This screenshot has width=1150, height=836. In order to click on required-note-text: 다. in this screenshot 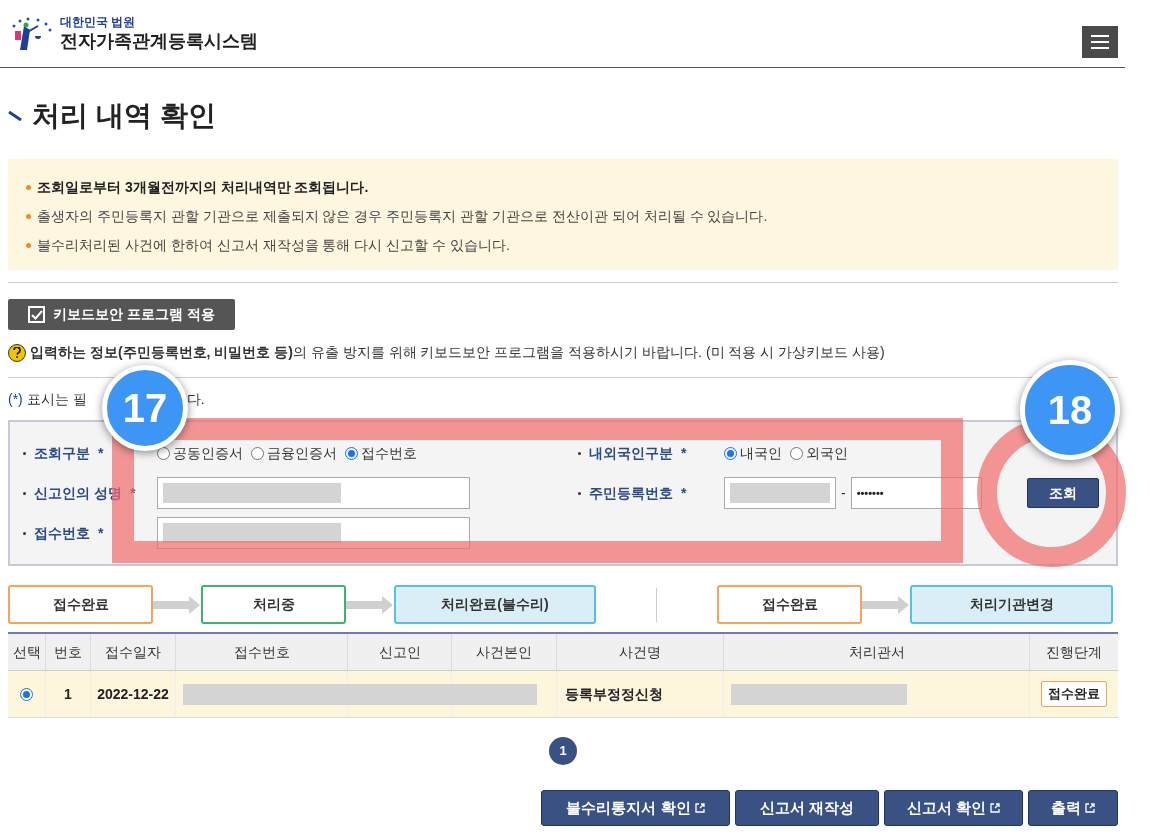, I will do `click(195, 399)`.